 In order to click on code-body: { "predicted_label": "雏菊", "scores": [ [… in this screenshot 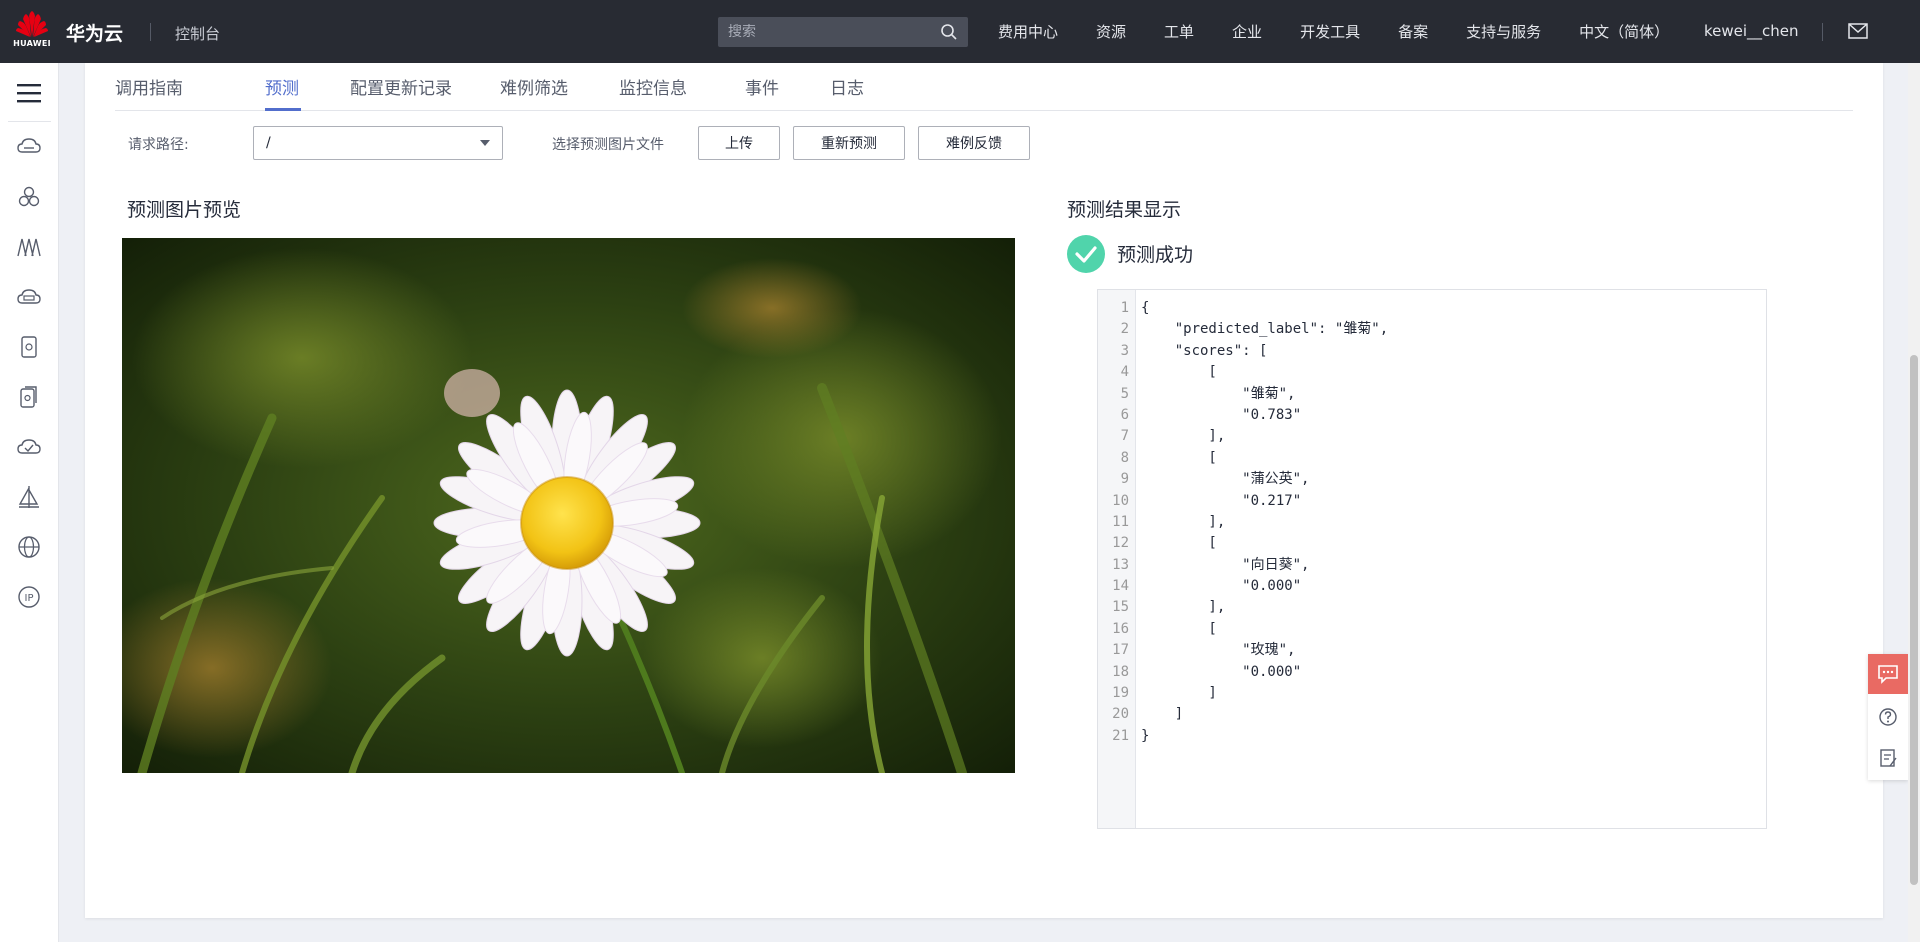, I will do `click(1262, 559)`.